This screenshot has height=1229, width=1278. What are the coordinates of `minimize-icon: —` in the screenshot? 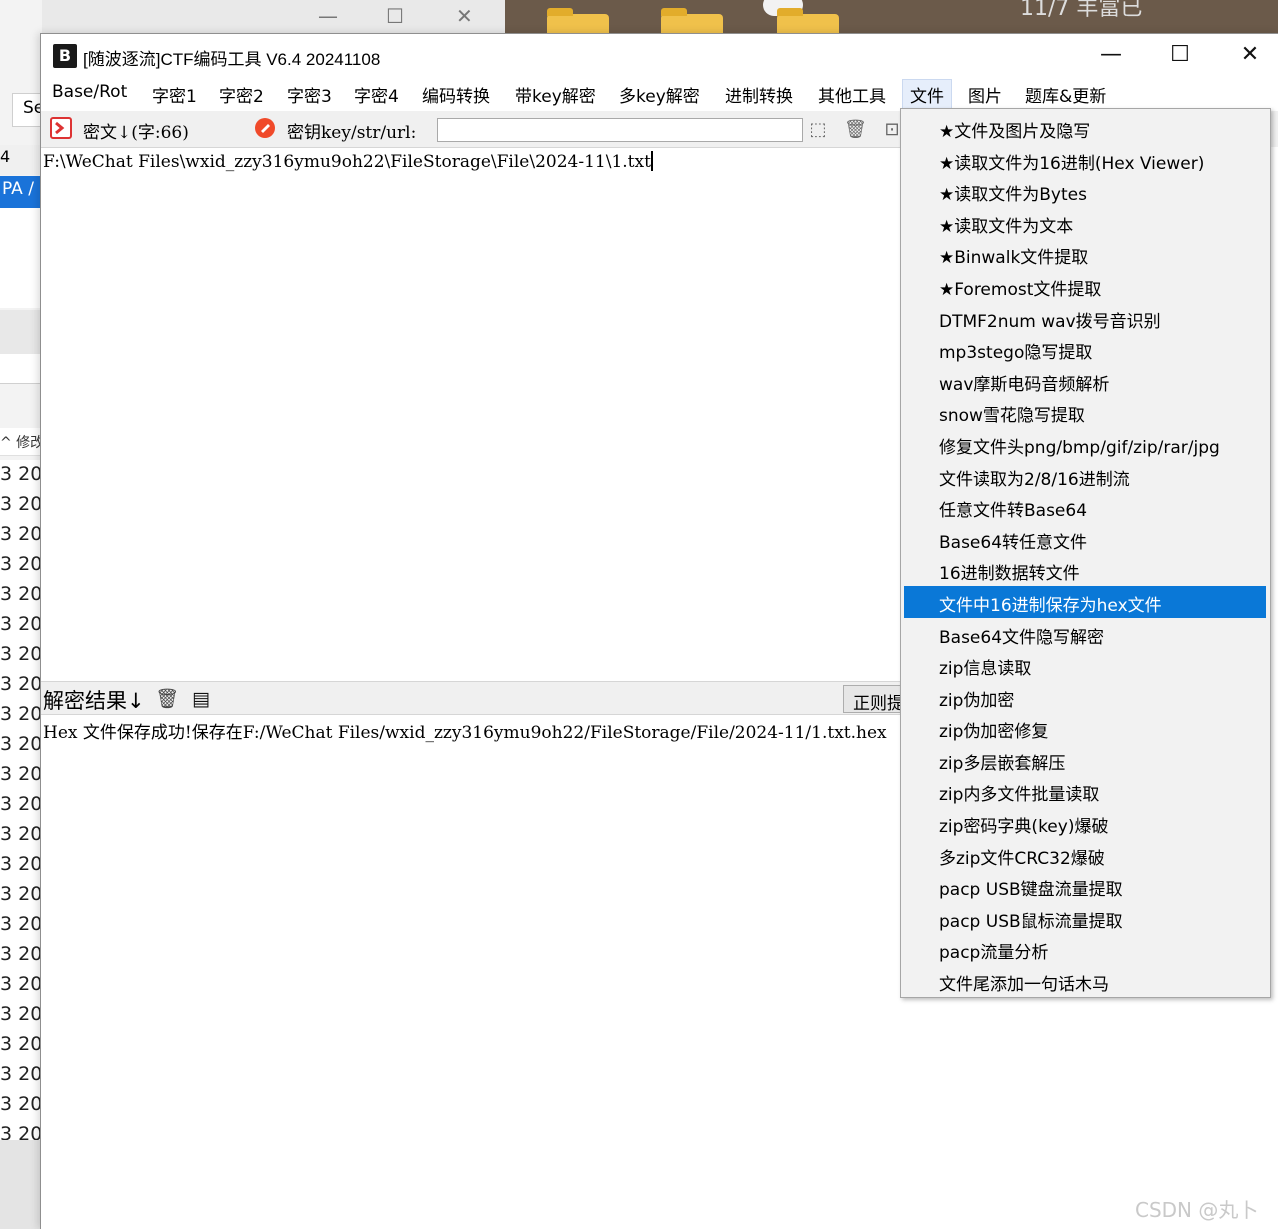 It's located at (1111, 54).